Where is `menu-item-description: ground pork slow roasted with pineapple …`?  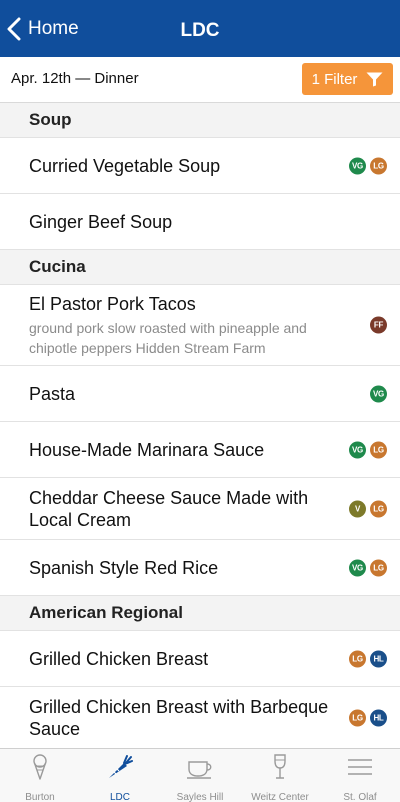 menu-item-description: ground pork slow roasted with pineapple … is located at coordinates (168, 337).